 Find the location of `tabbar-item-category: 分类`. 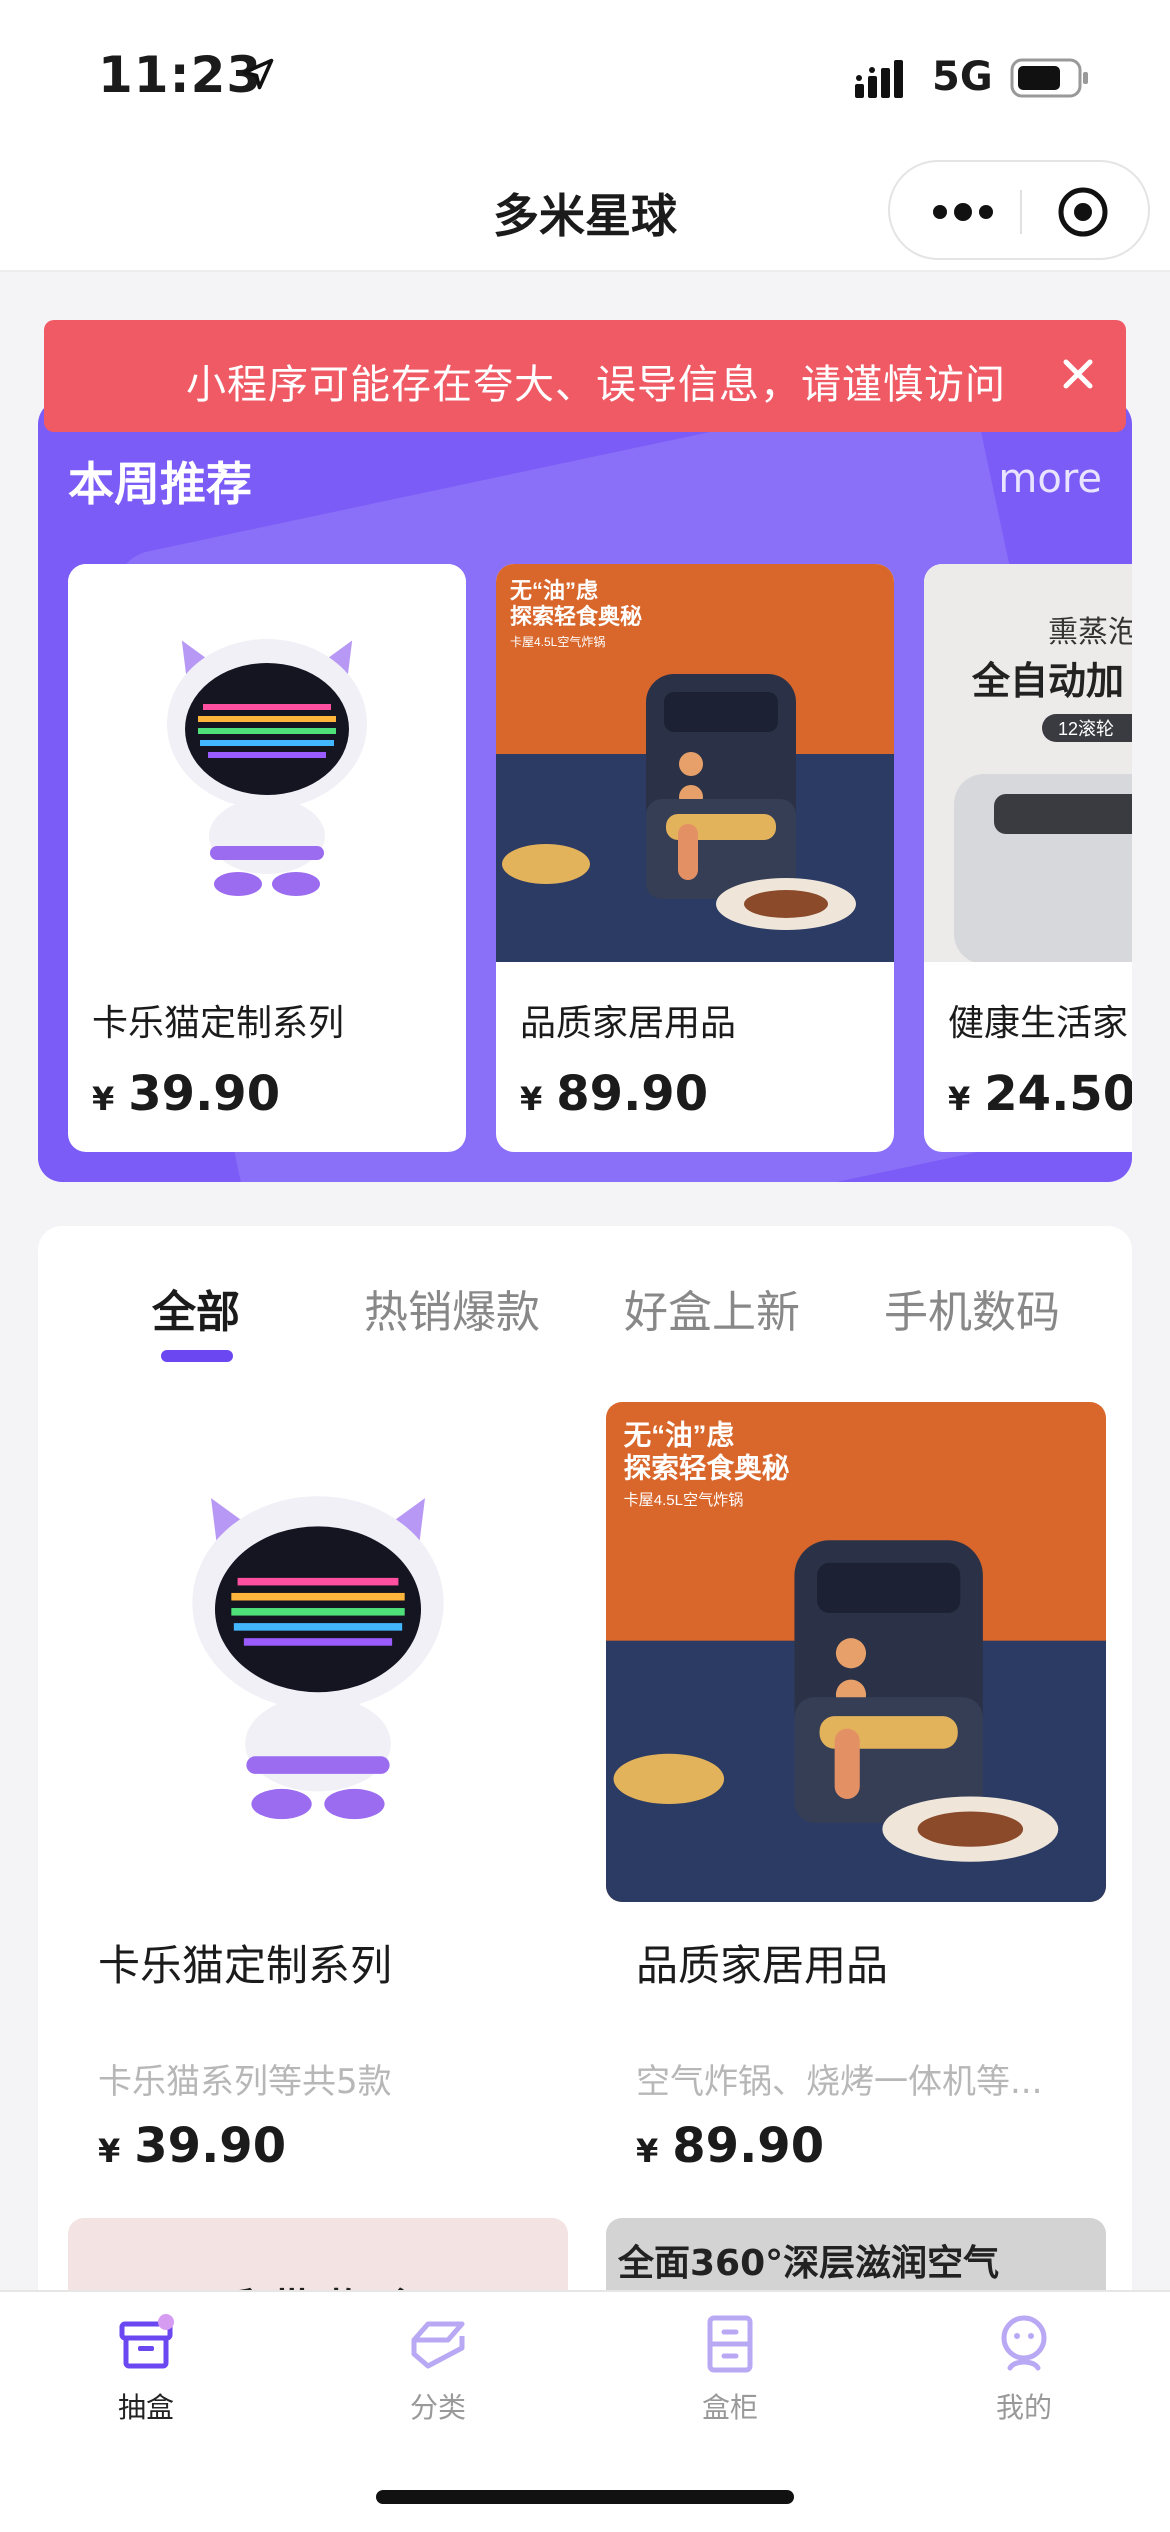

tabbar-item-category: 分类 is located at coordinates (438, 2372).